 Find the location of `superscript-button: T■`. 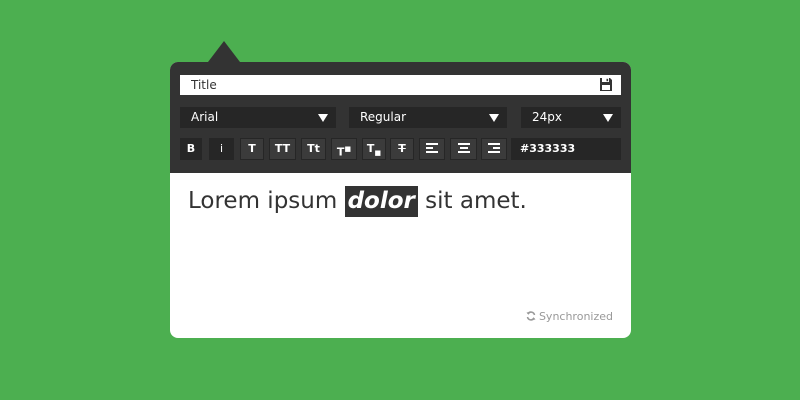

superscript-button: T■ is located at coordinates (344, 149).